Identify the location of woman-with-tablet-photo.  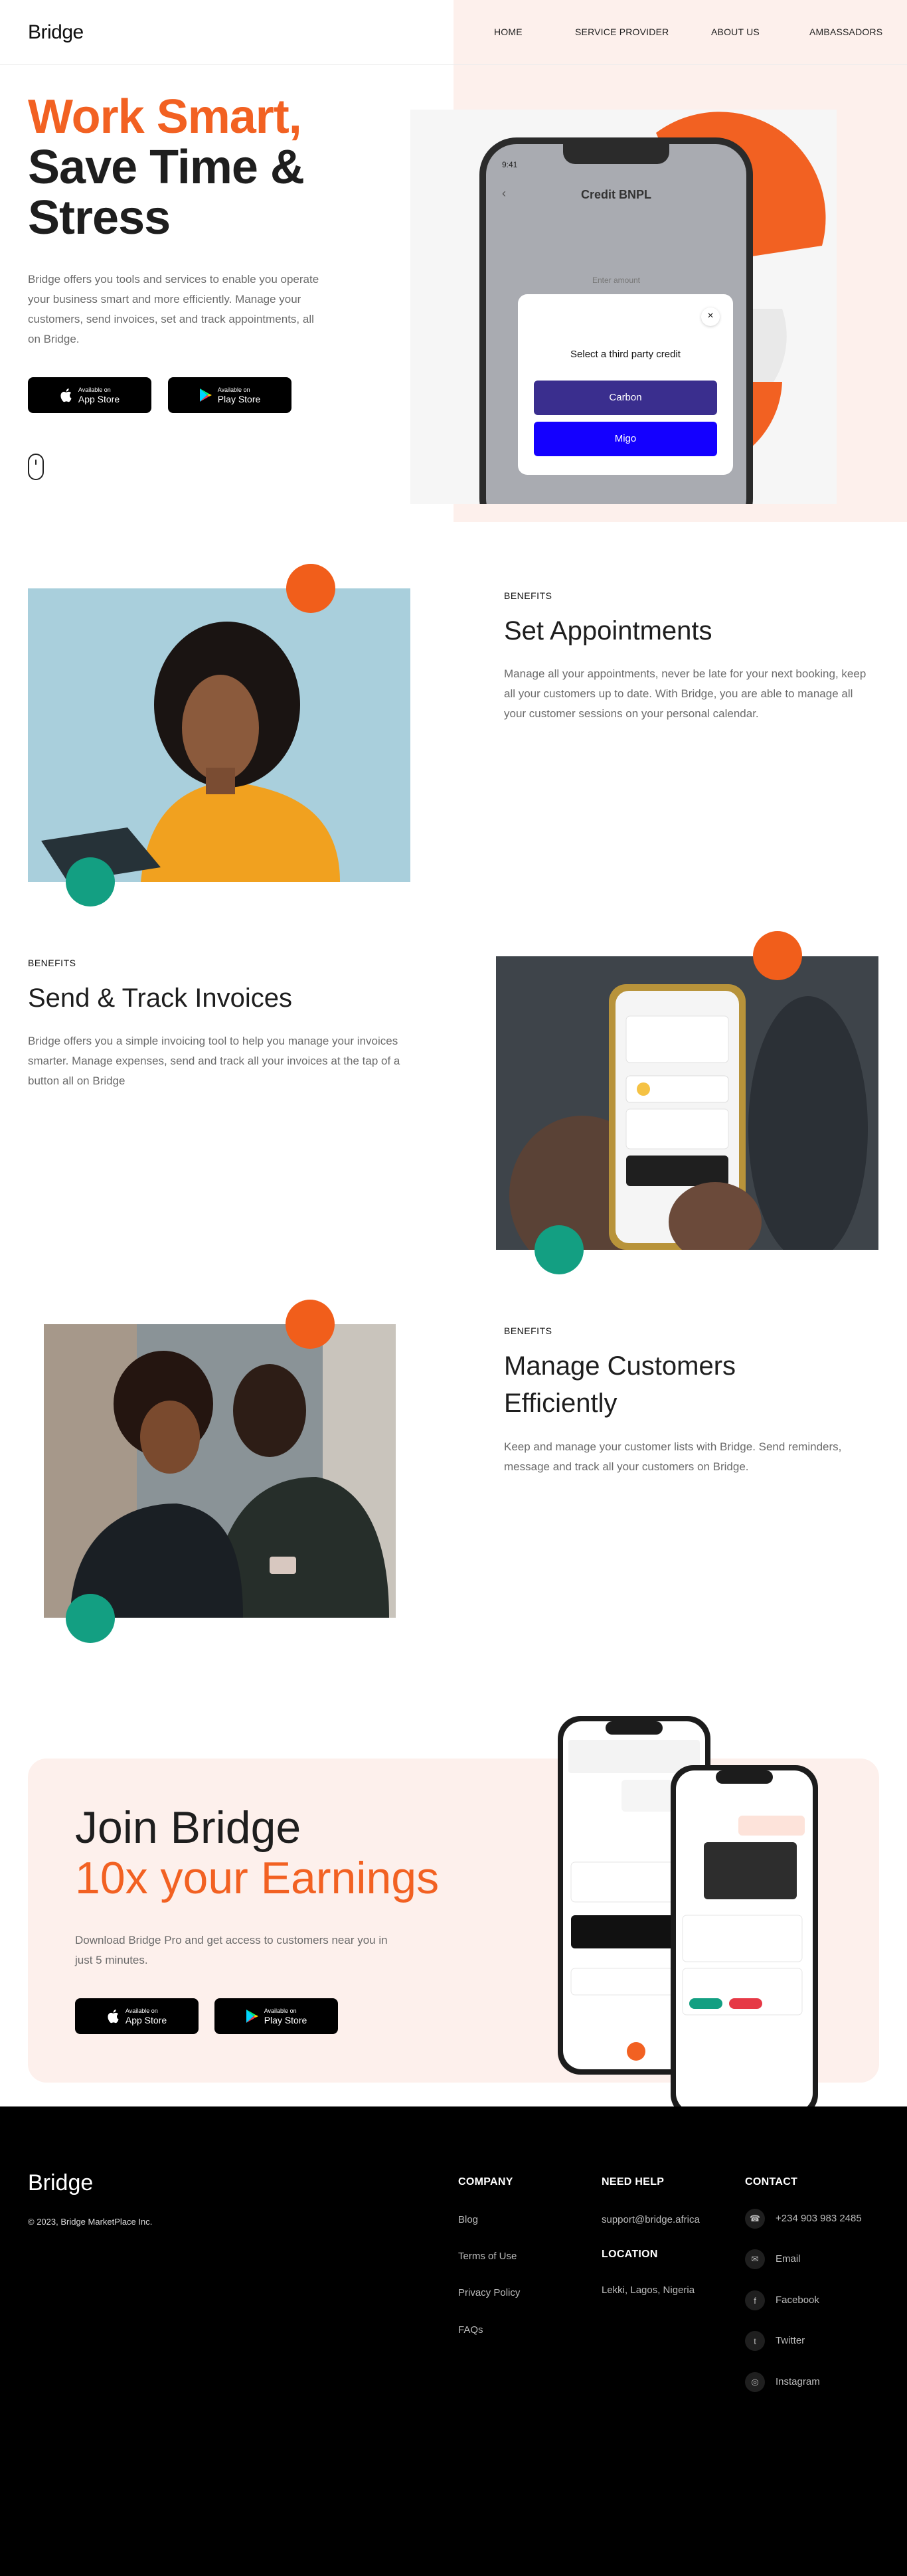
(219, 735).